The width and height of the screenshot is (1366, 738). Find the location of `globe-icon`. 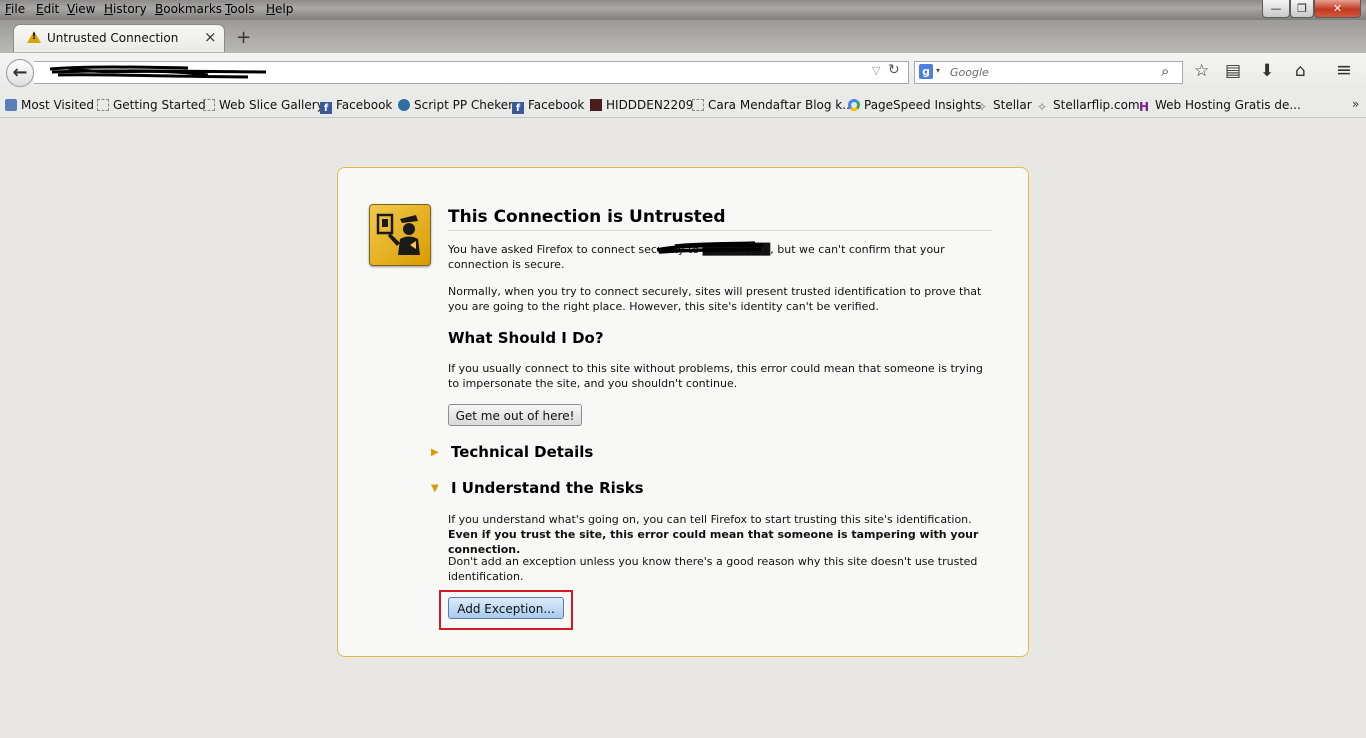

globe-icon is located at coordinates (404, 105).